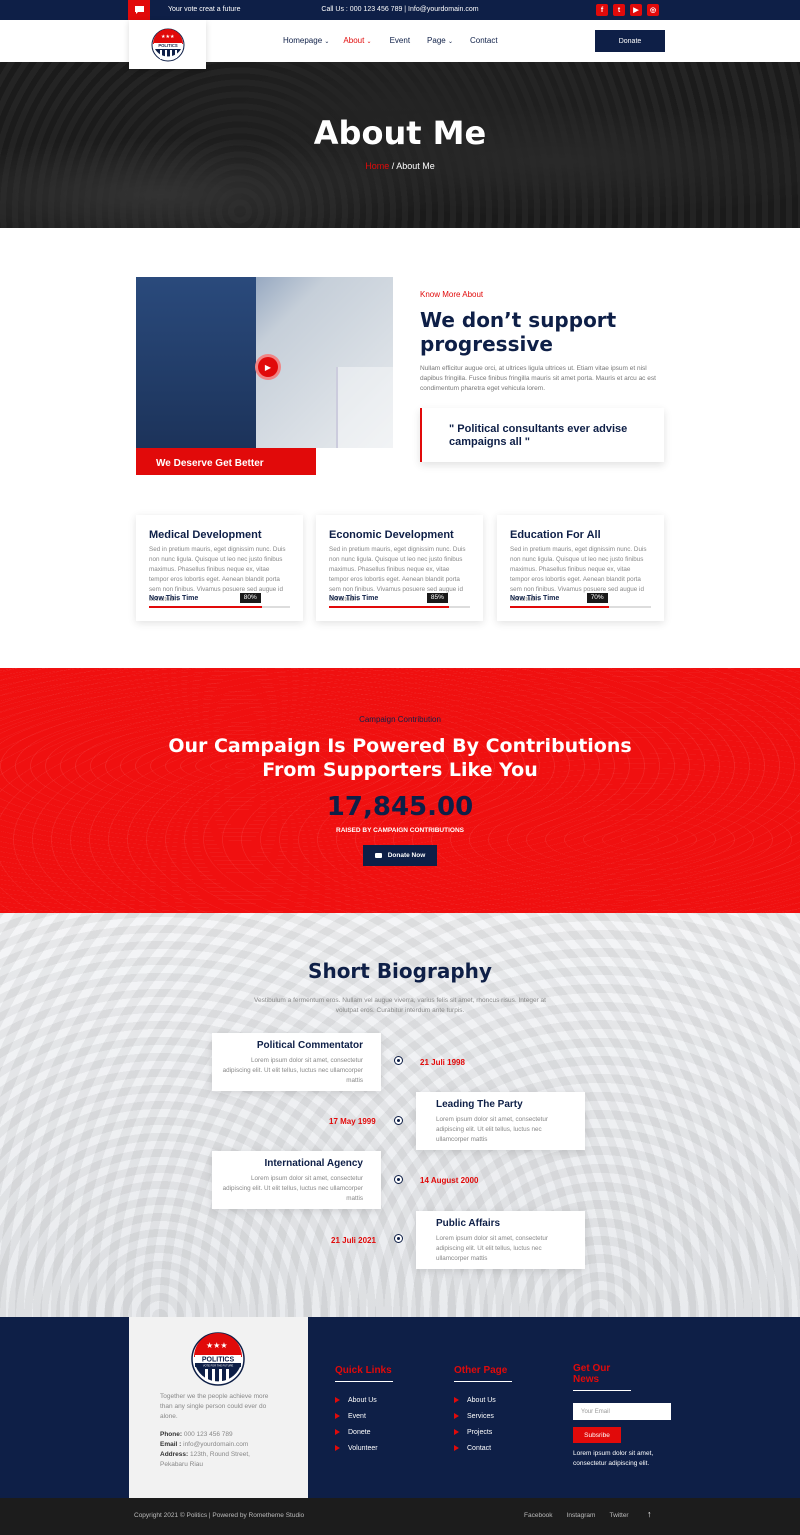 The width and height of the screenshot is (800, 1535). I want to click on progress-percent: 80%, so click(250, 598).